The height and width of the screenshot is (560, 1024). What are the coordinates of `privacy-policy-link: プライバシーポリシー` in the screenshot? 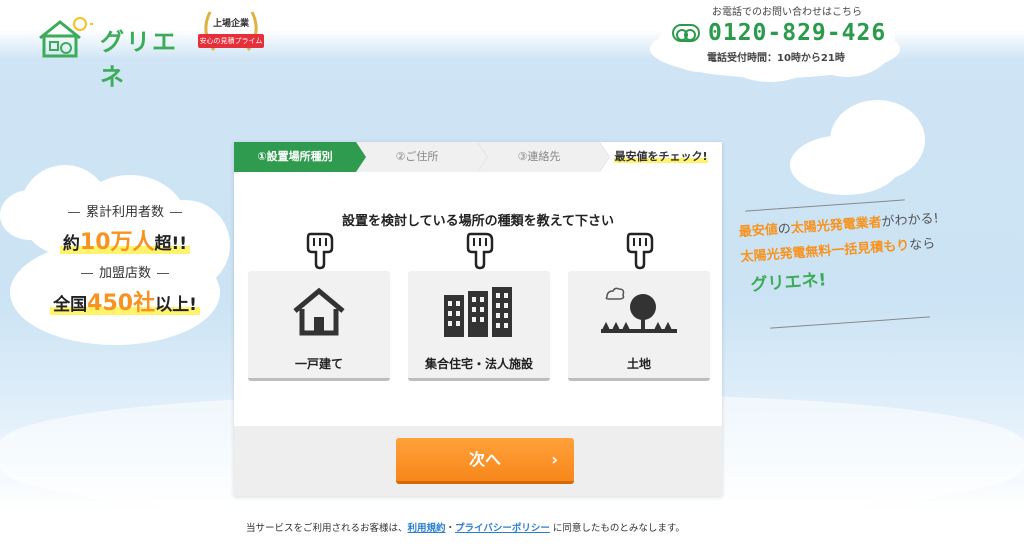 It's located at (502, 528).